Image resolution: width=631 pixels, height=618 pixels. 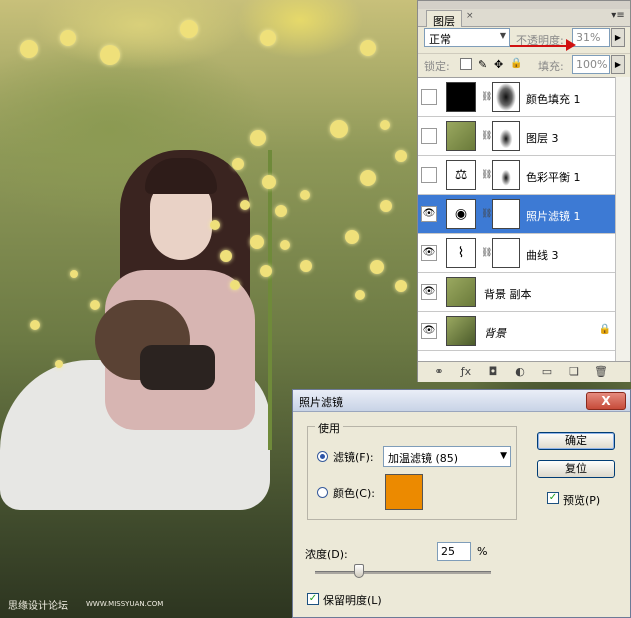 I want to click on layer-row: ⚖ ⛓ 色彩平衡 1, so click(x=516, y=175).